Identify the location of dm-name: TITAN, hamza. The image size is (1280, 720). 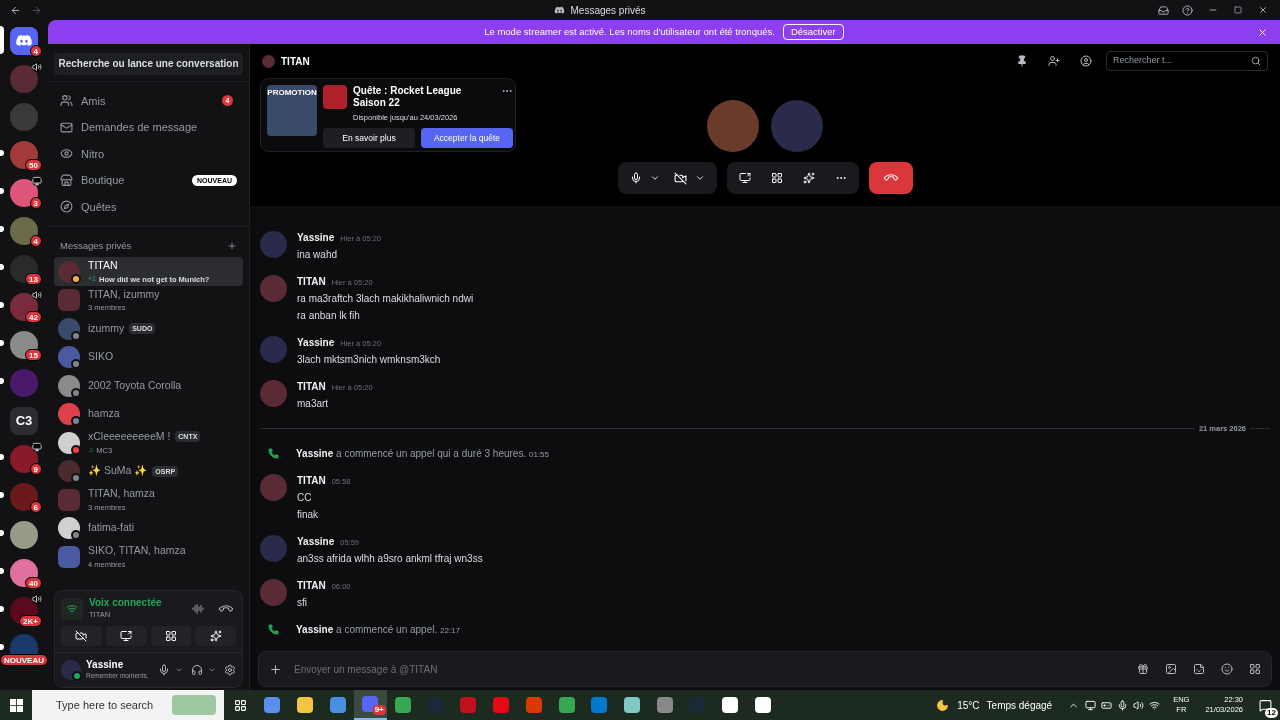
(121, 493).